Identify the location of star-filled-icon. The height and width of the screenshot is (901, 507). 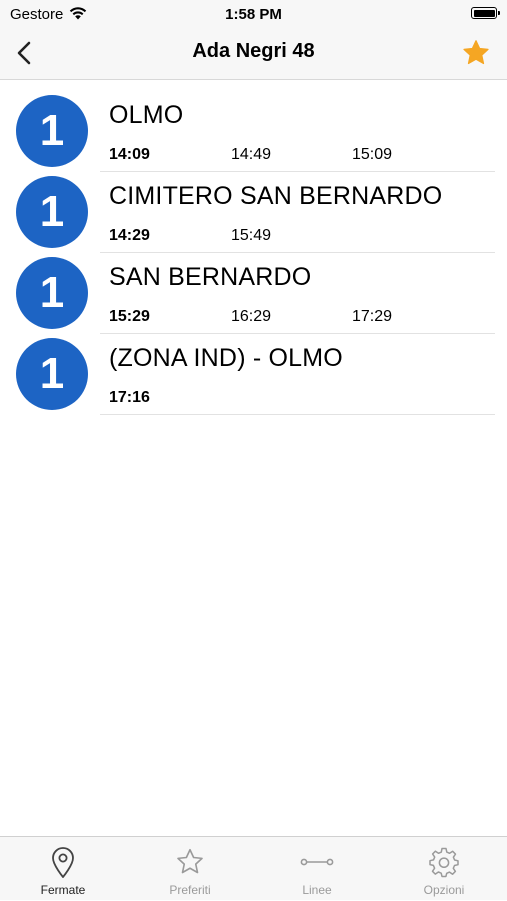
(476, 52).